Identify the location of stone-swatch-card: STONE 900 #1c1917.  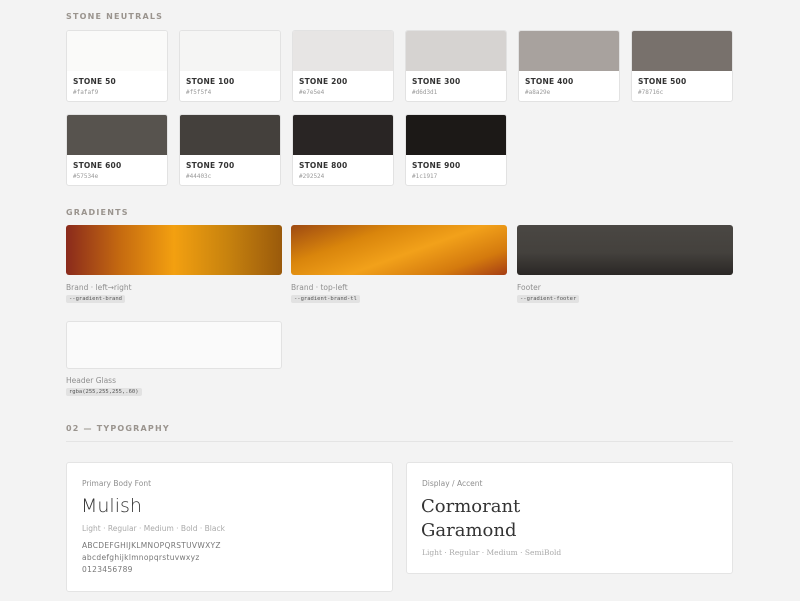
(456, 150).